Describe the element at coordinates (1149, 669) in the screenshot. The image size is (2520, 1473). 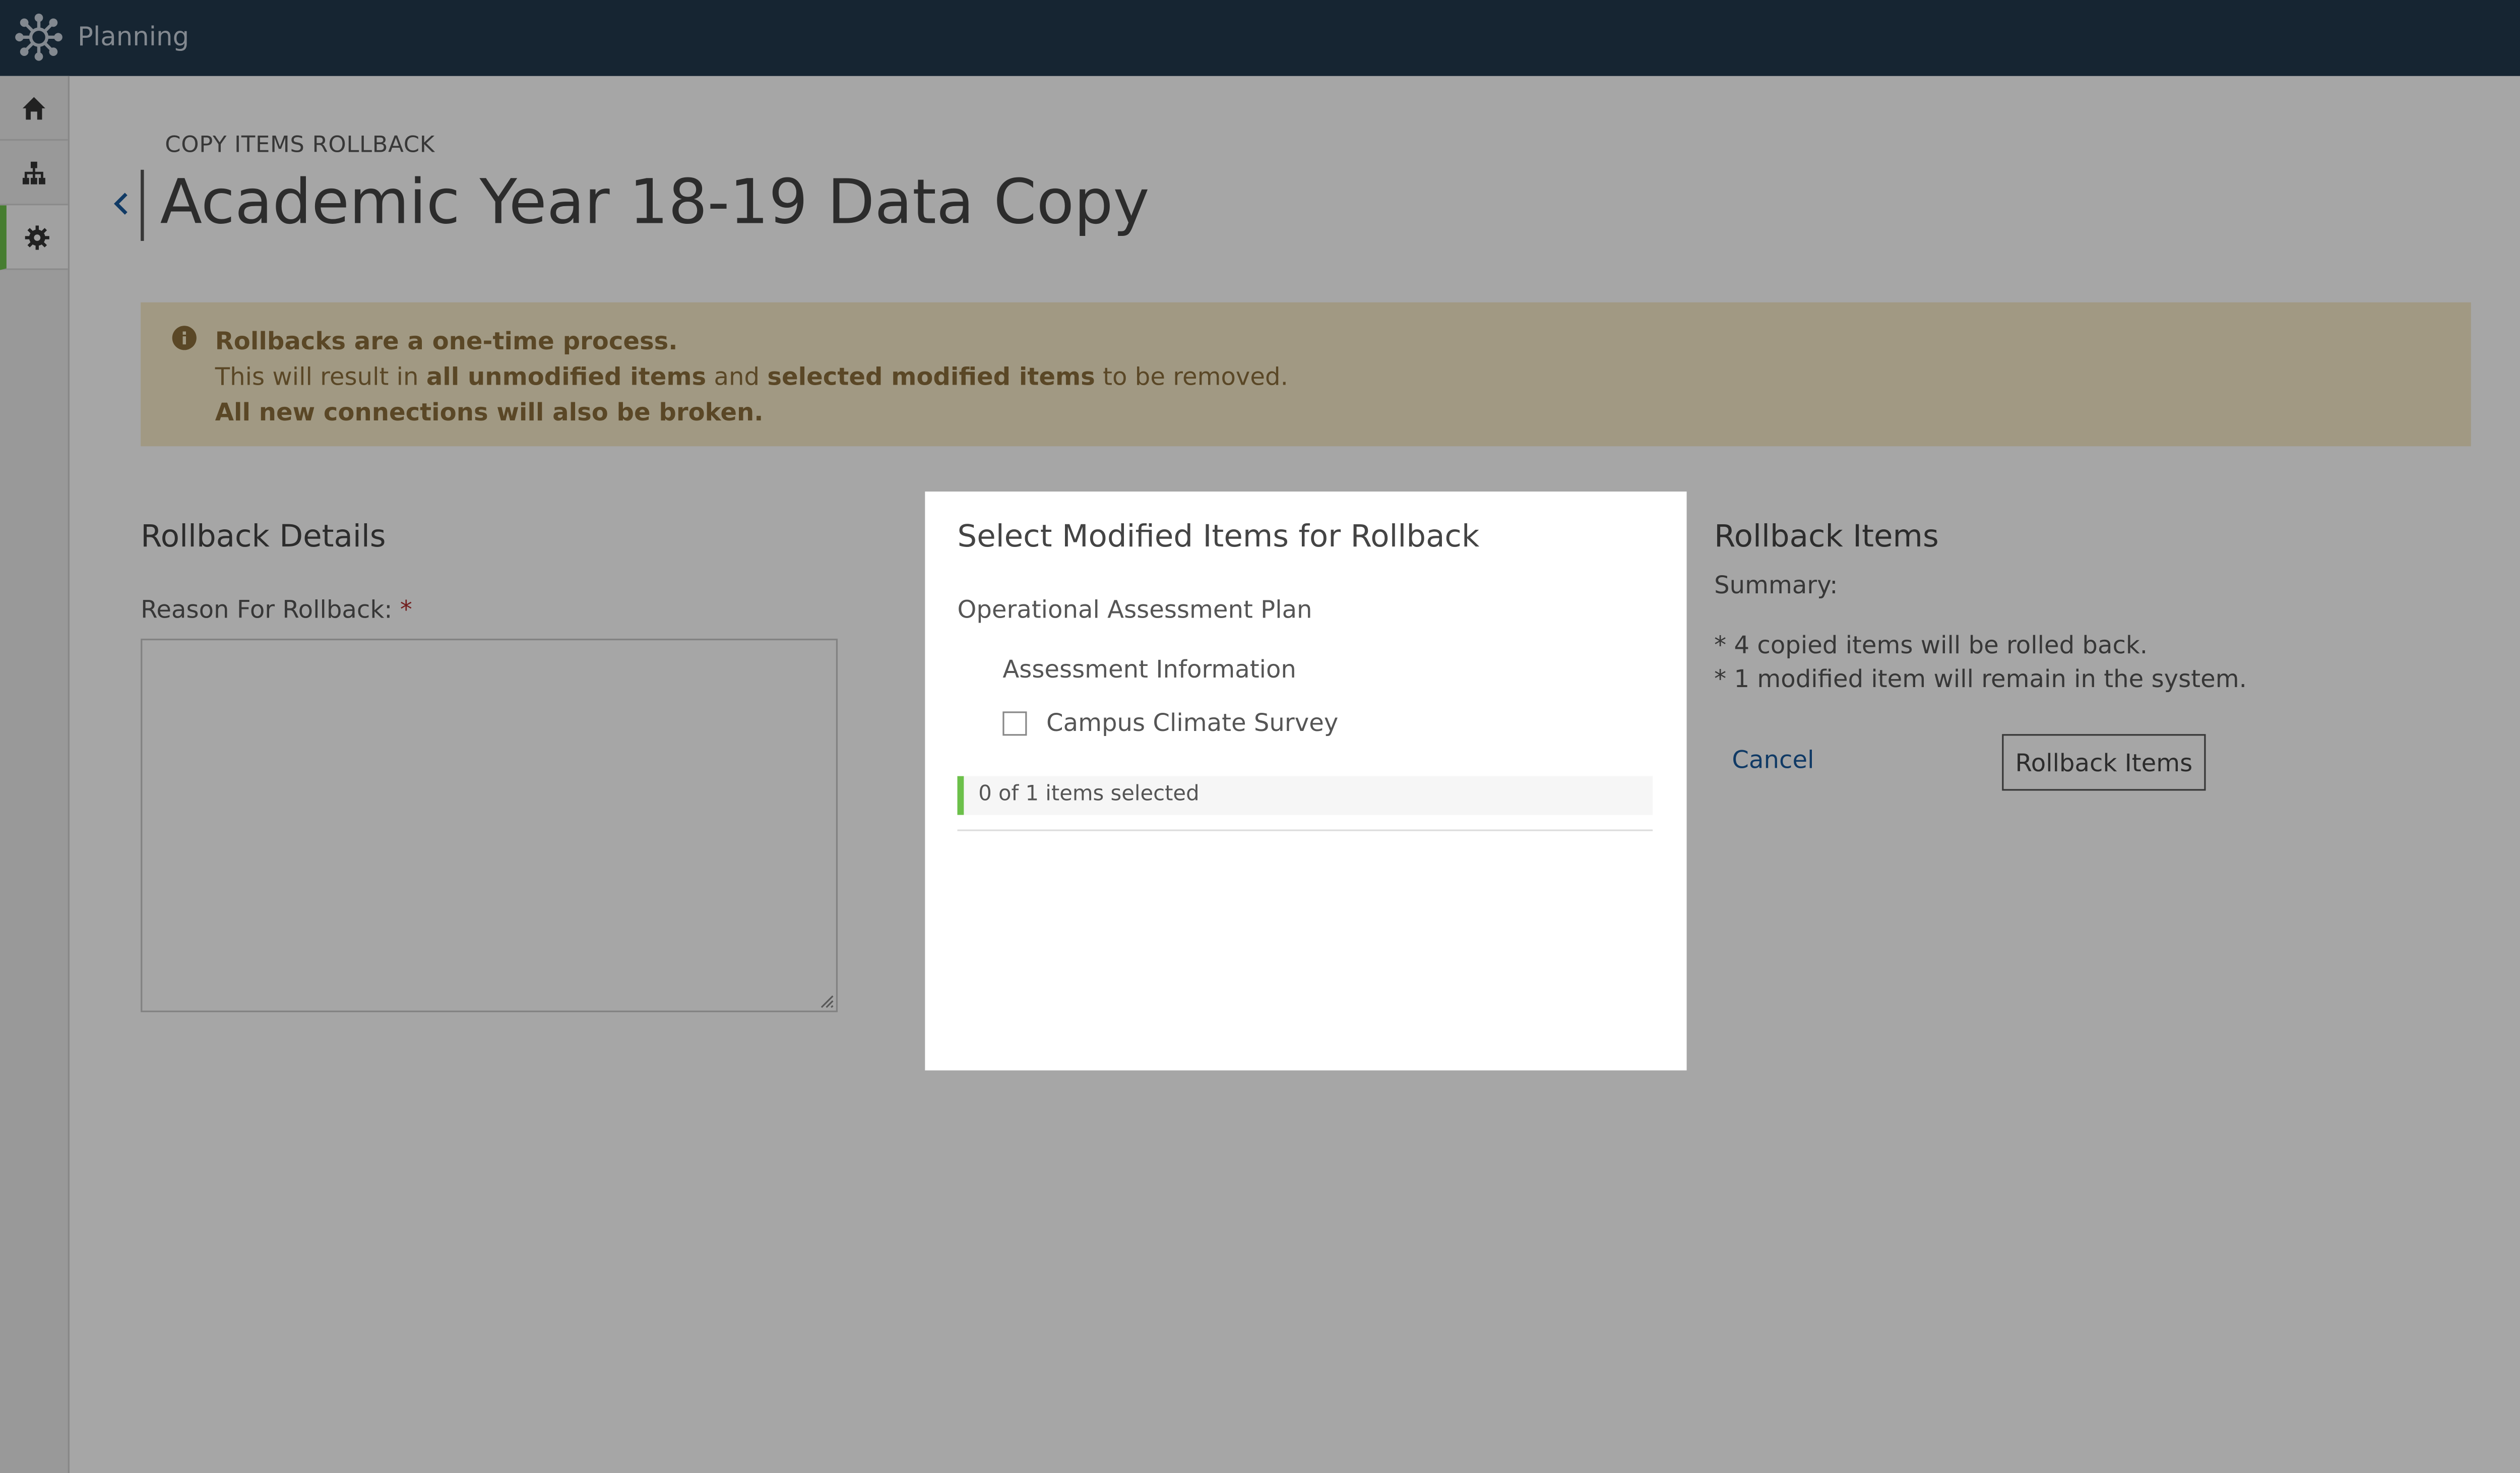
I see `tree-section-label: Assessment Information` at that location.